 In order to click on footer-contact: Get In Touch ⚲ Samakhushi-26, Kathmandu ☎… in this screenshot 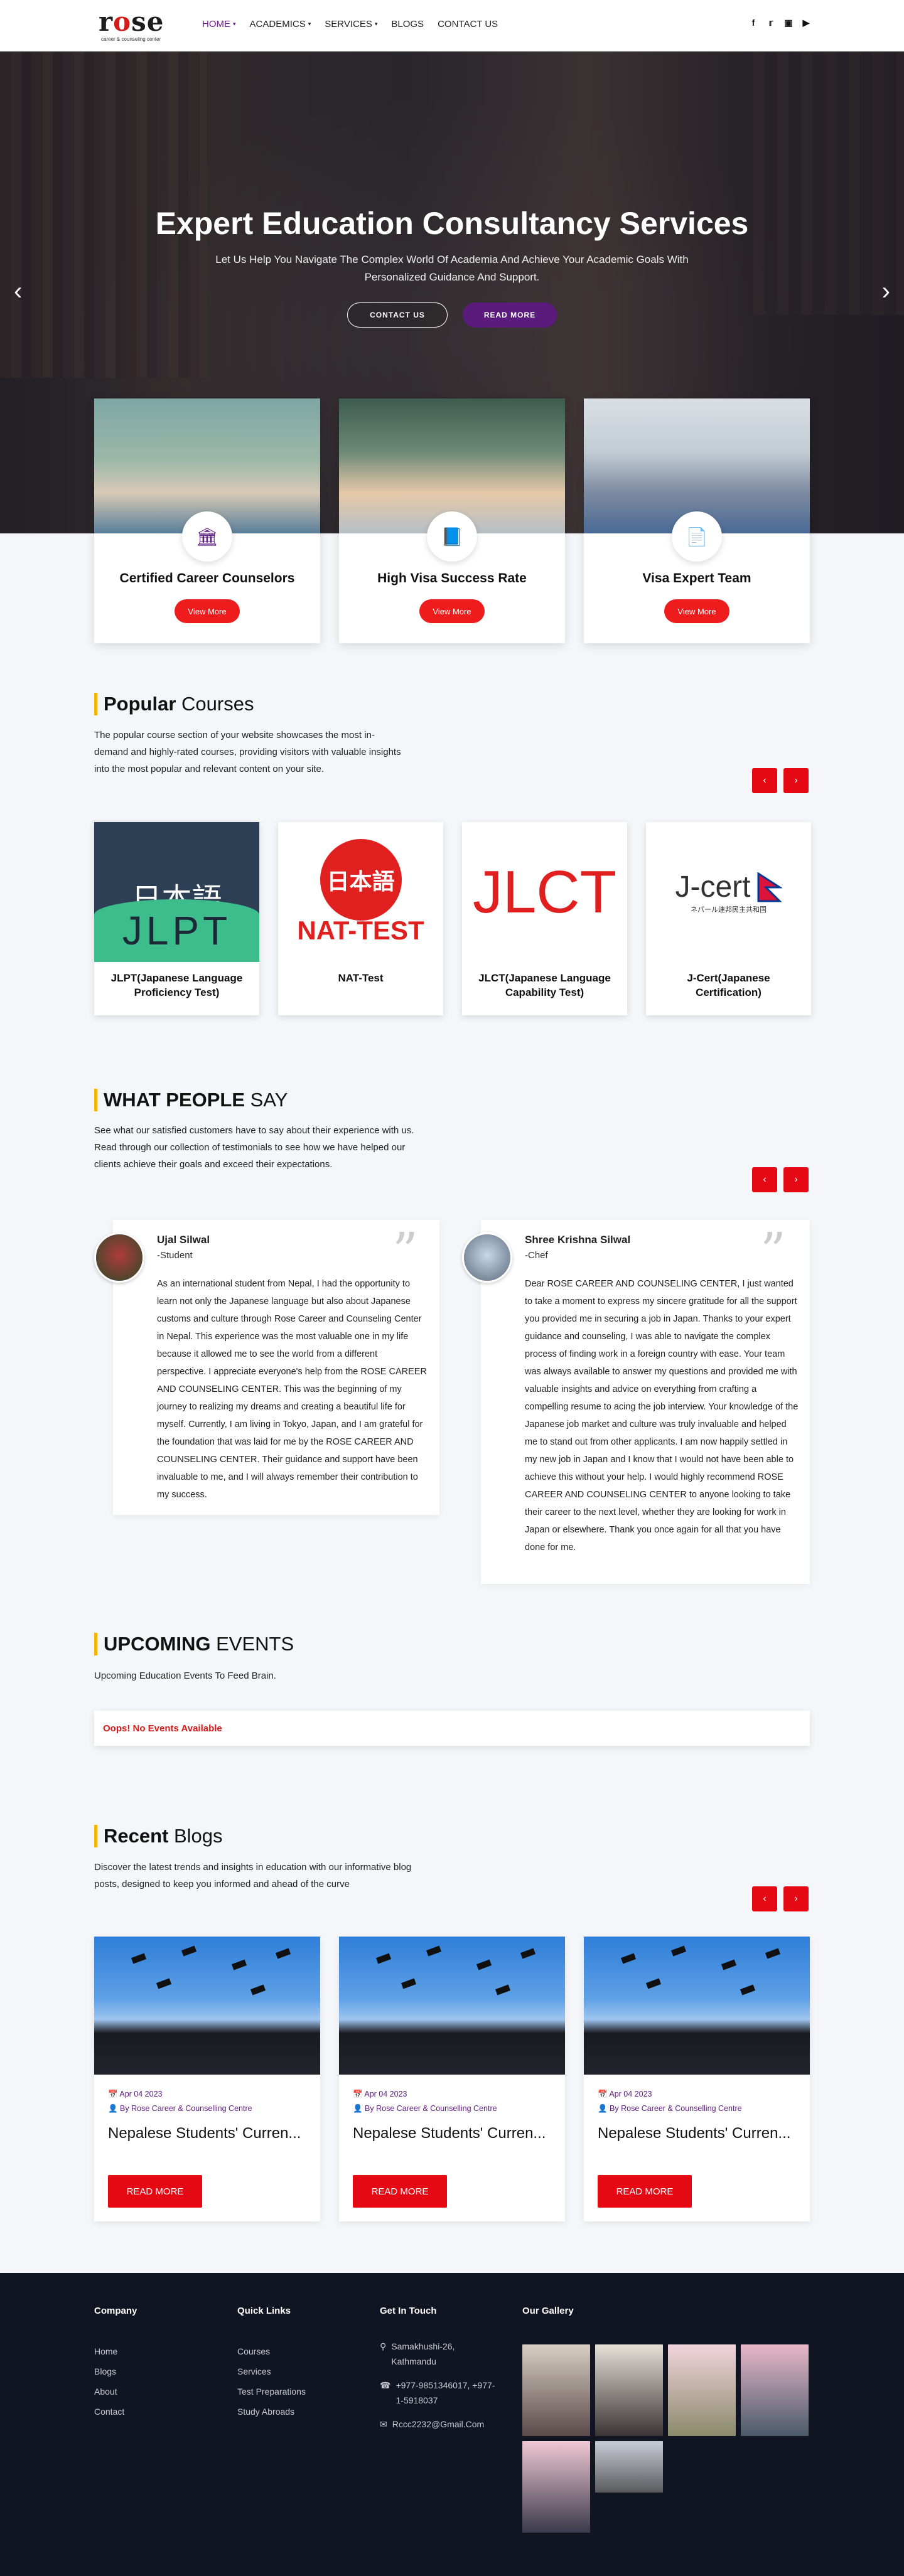, I will do `click(439, 2369)`.